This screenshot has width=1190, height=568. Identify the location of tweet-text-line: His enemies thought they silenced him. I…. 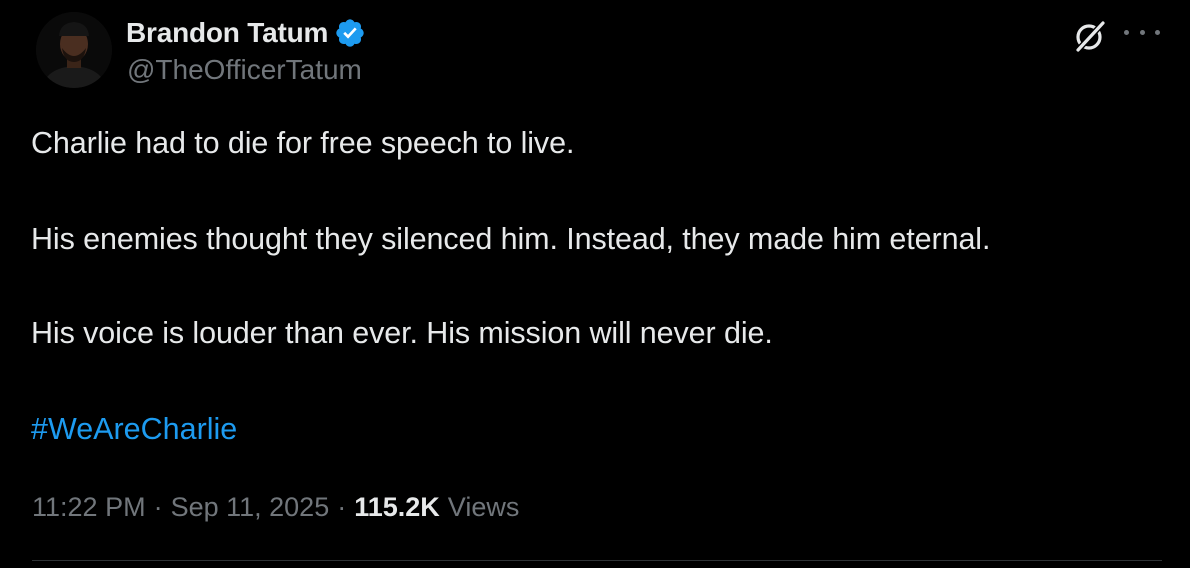
(511, 239).